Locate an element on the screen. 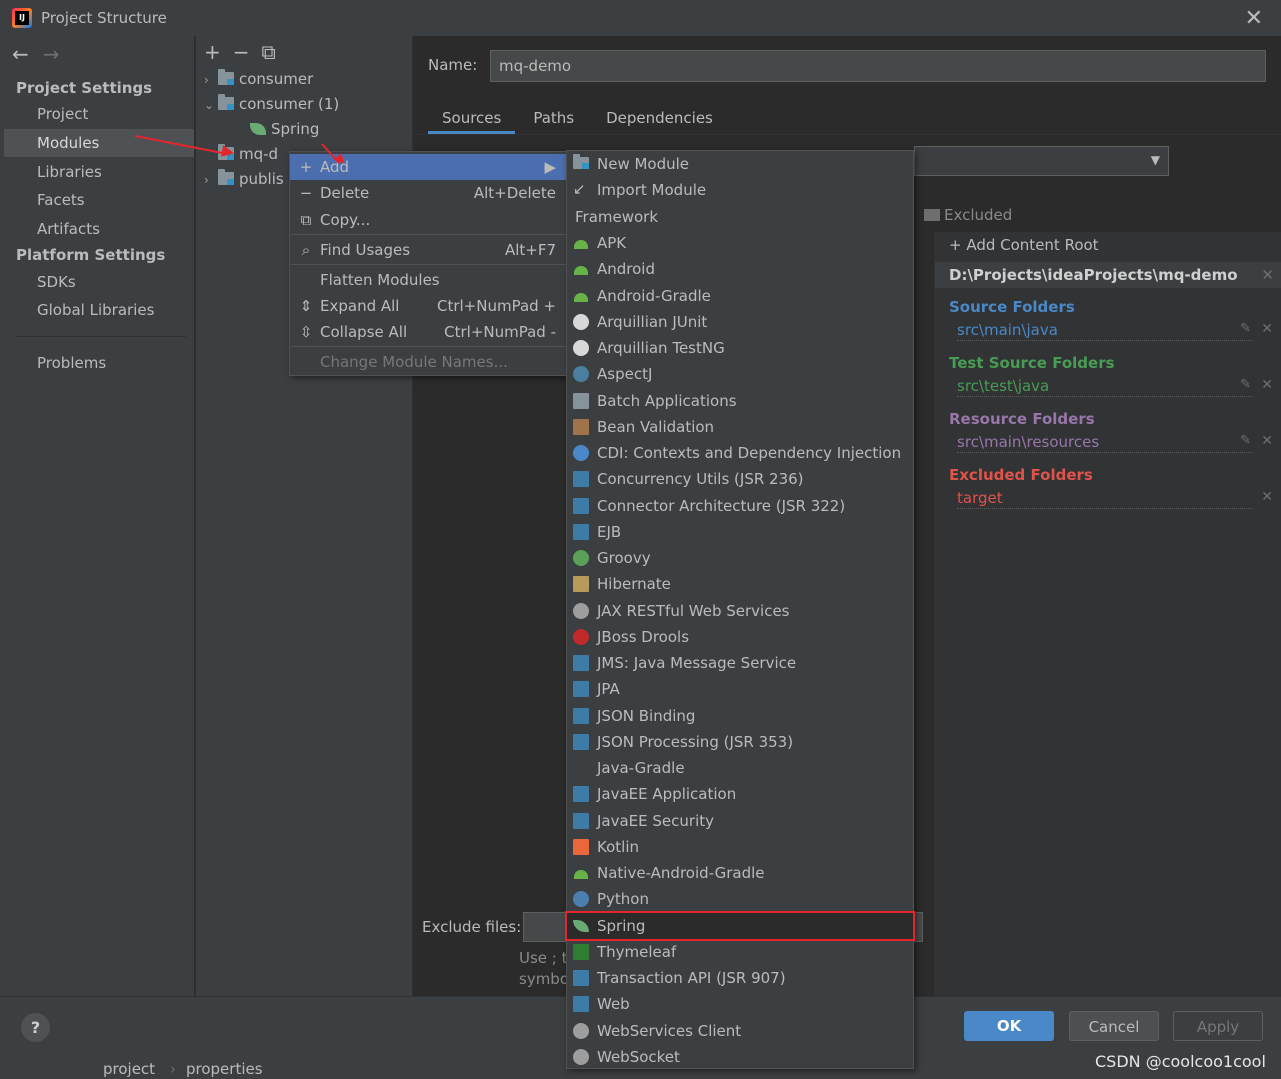  submenu-item-webservices-client: WebServices Client is located at coordinates (740, 1031).